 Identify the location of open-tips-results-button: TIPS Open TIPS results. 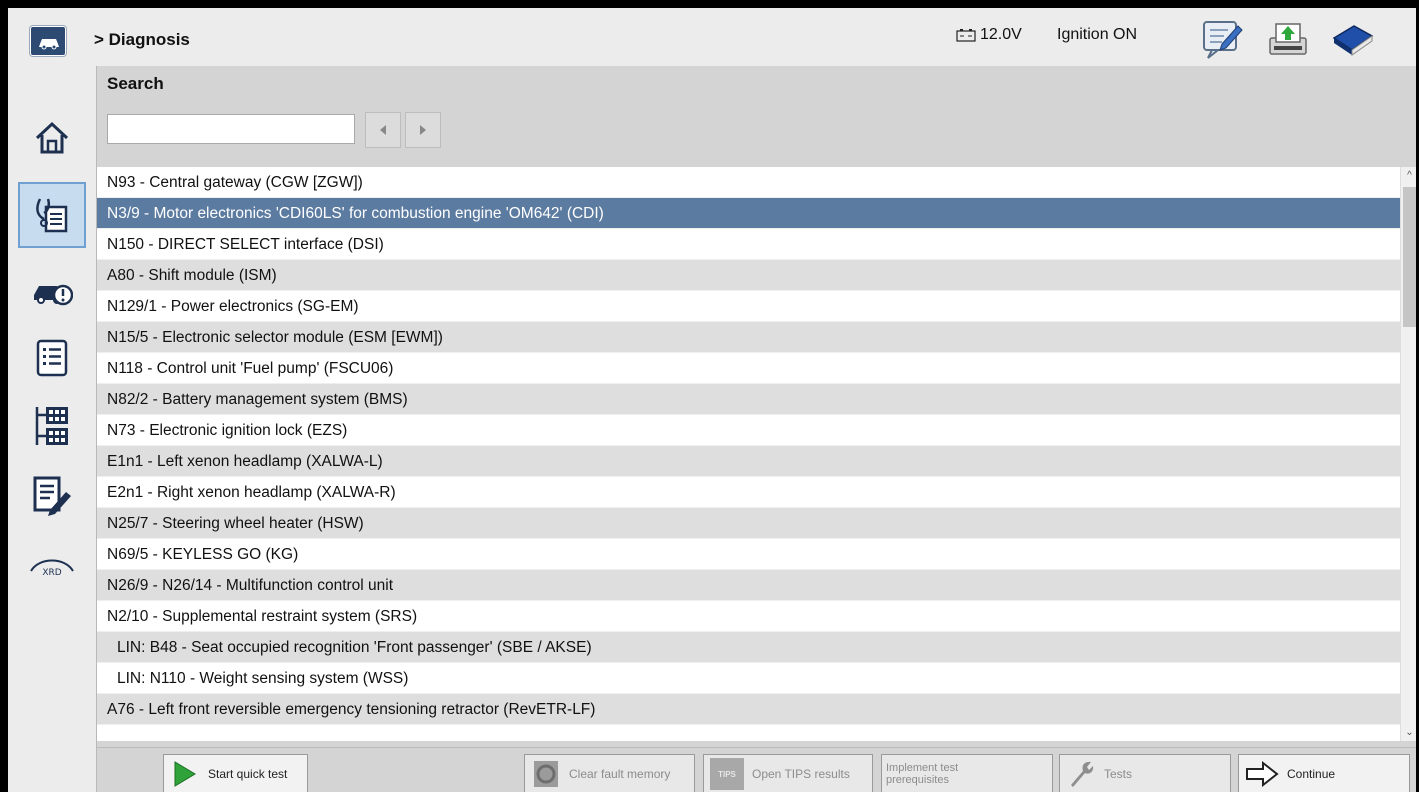
(788, 773).